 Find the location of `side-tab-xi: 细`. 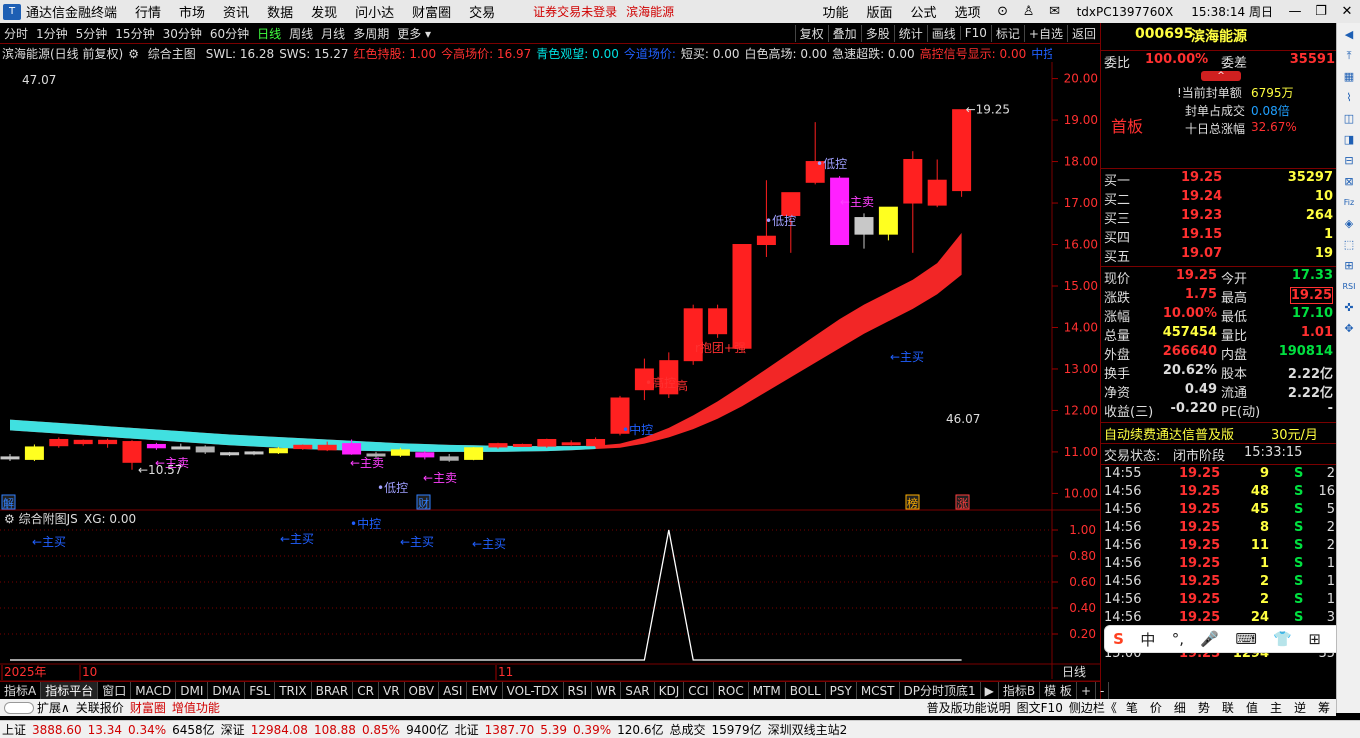

side-tab-xi: 细 is located at coordinates (1180, 707).